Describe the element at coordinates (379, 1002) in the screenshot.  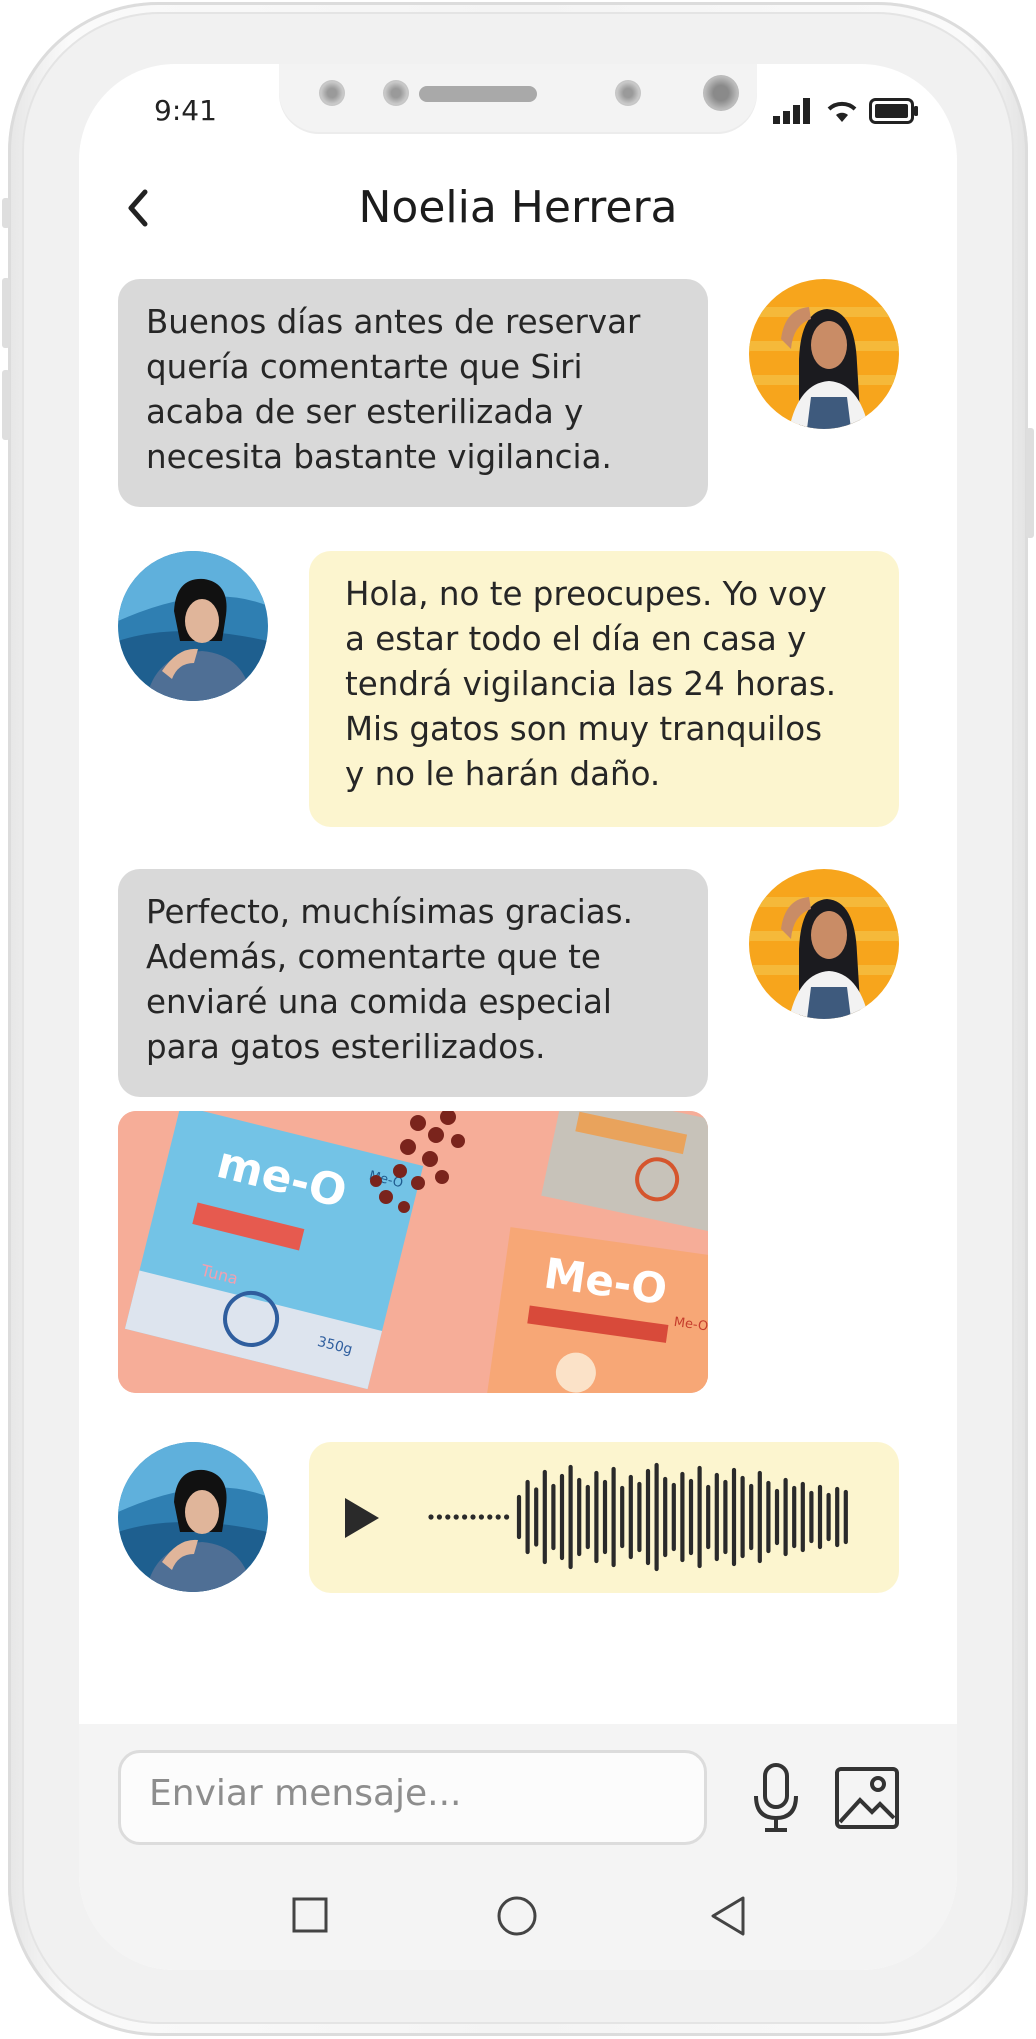
I see `message-line: enviaré una comida especial` at that location.